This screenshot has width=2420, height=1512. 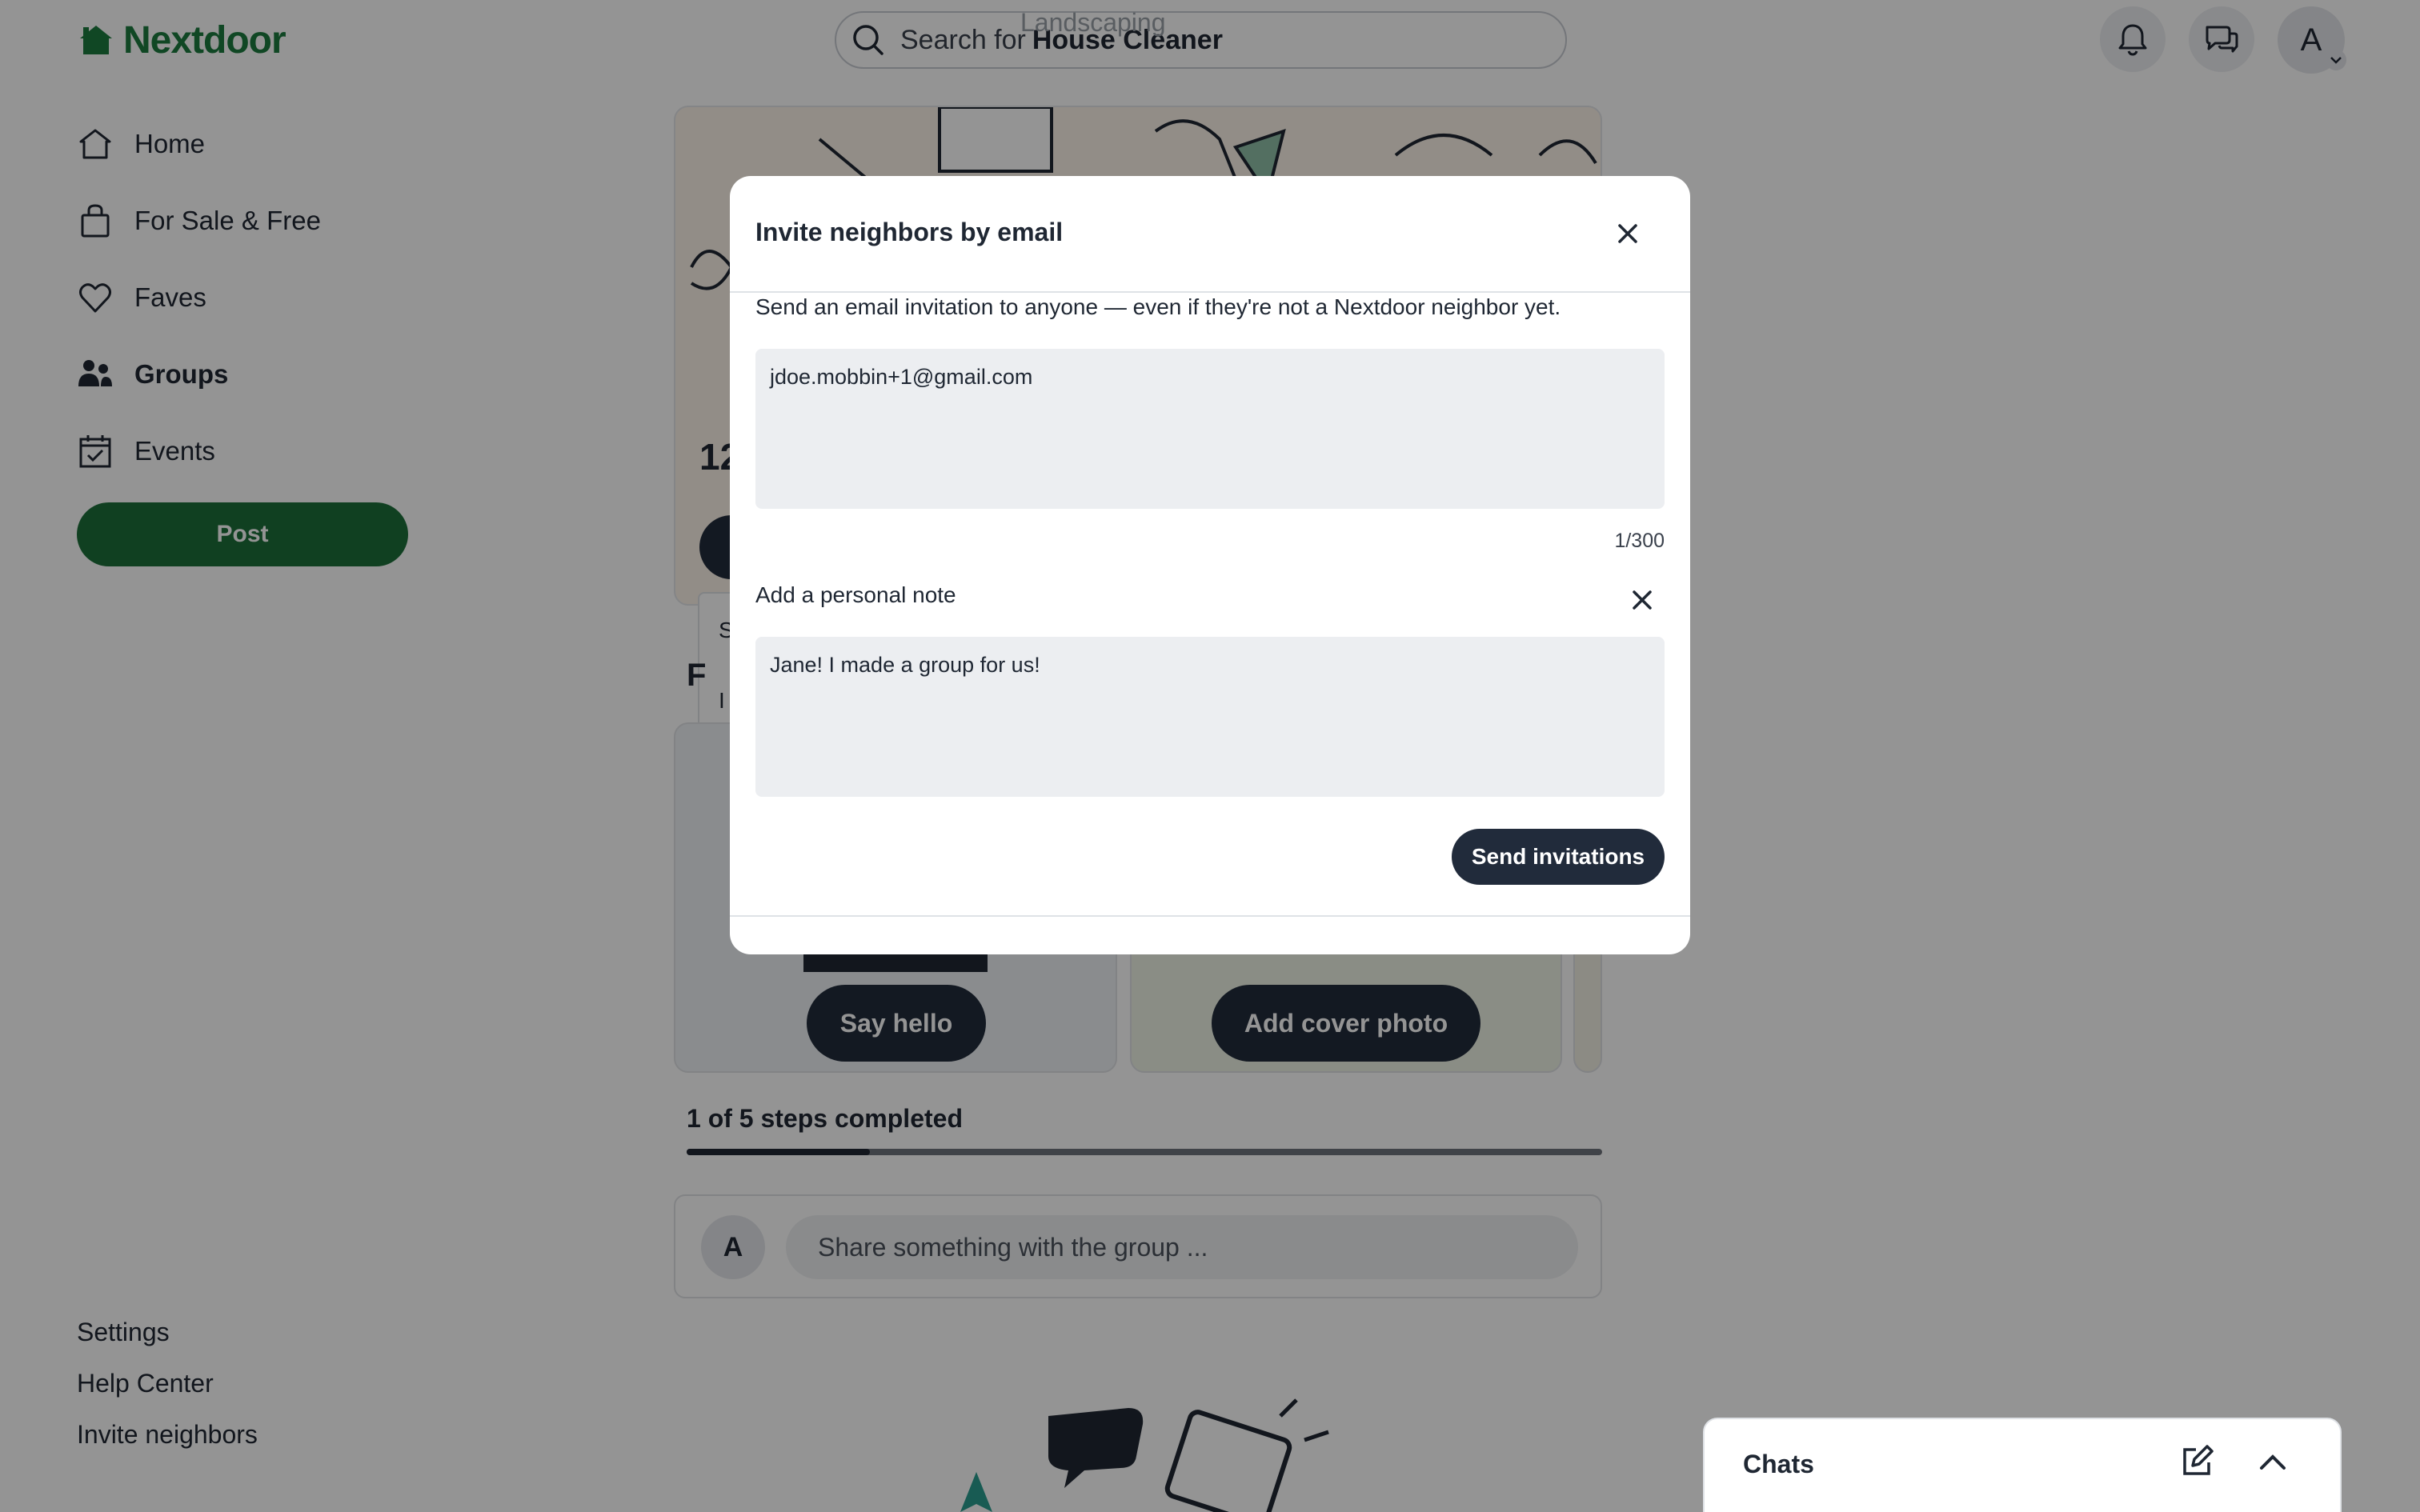 What do you see at coordinates (2273, 1462) in the screenshot?
I see `chevron-up-icon` at bounding box center [2273, 1462].